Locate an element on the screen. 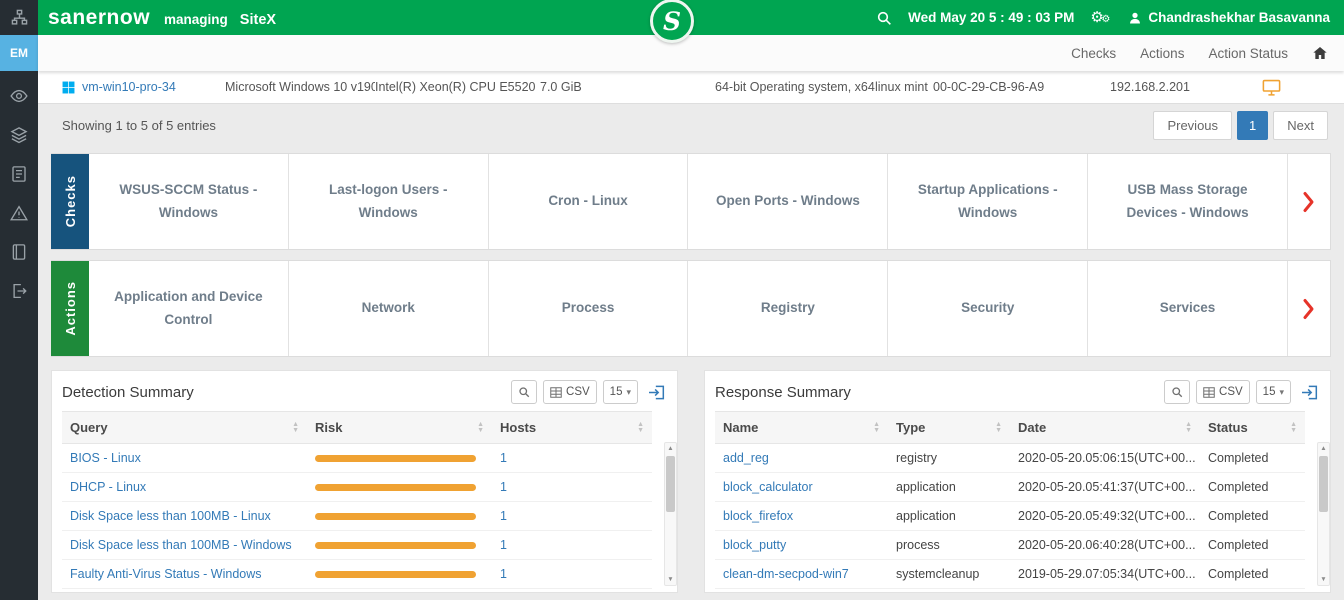  detection-export-button is located at coordinates (656, 392).